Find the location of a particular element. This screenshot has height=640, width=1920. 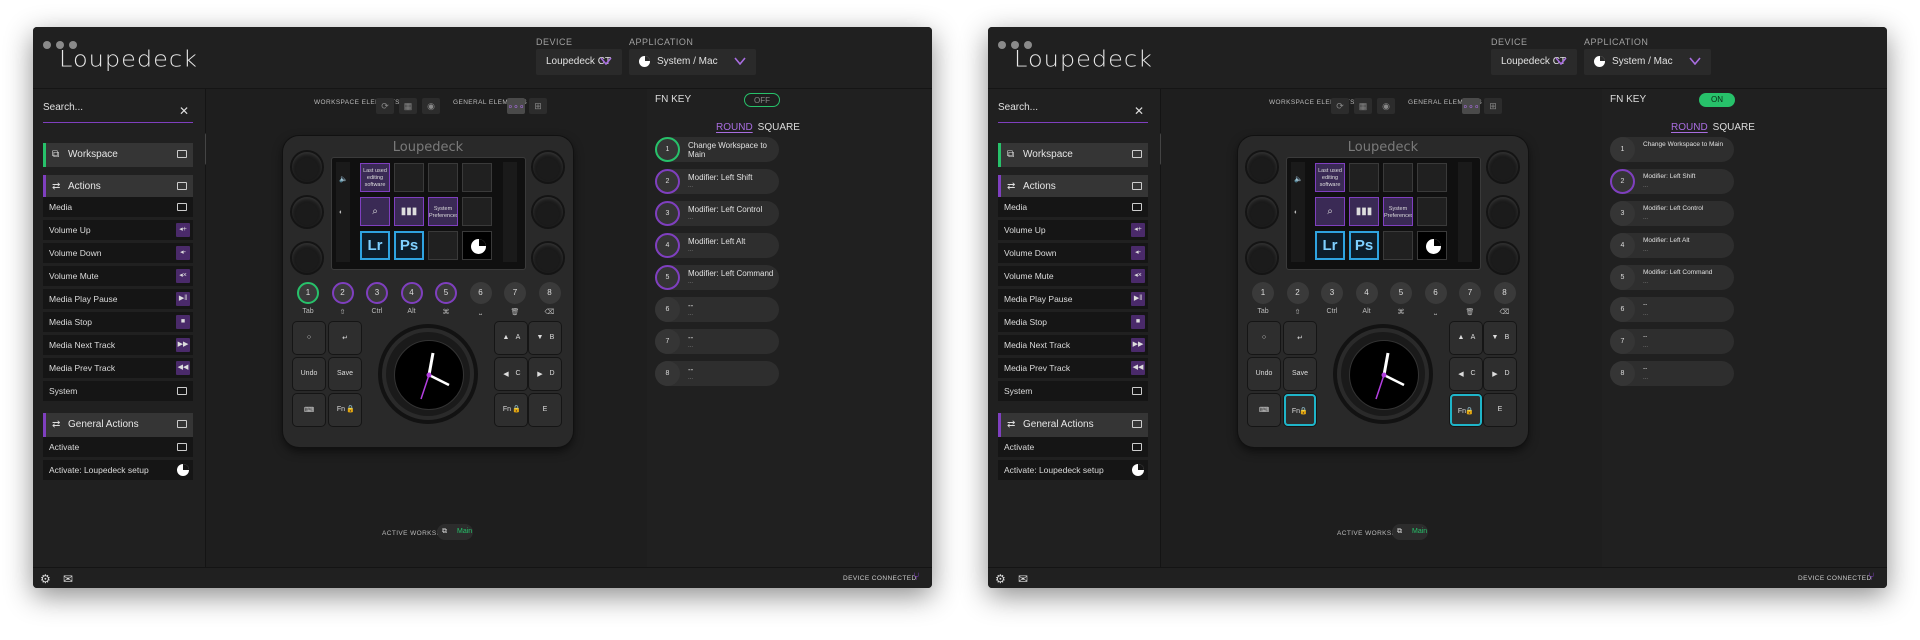

sidebar-item: Volume Mute ◂× is located at coordinates (1073, 276).